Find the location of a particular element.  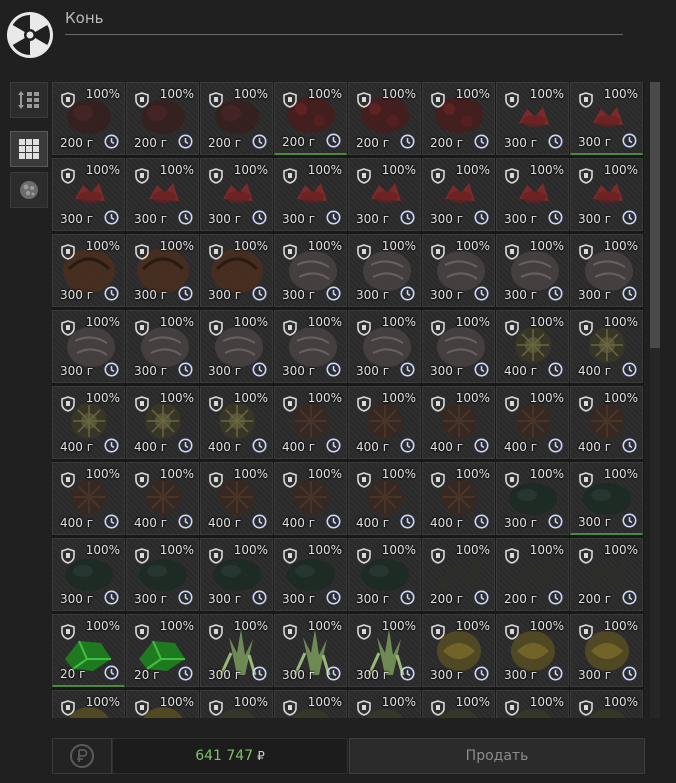

scrollbar-thumb is located at coordinates (655, 215).